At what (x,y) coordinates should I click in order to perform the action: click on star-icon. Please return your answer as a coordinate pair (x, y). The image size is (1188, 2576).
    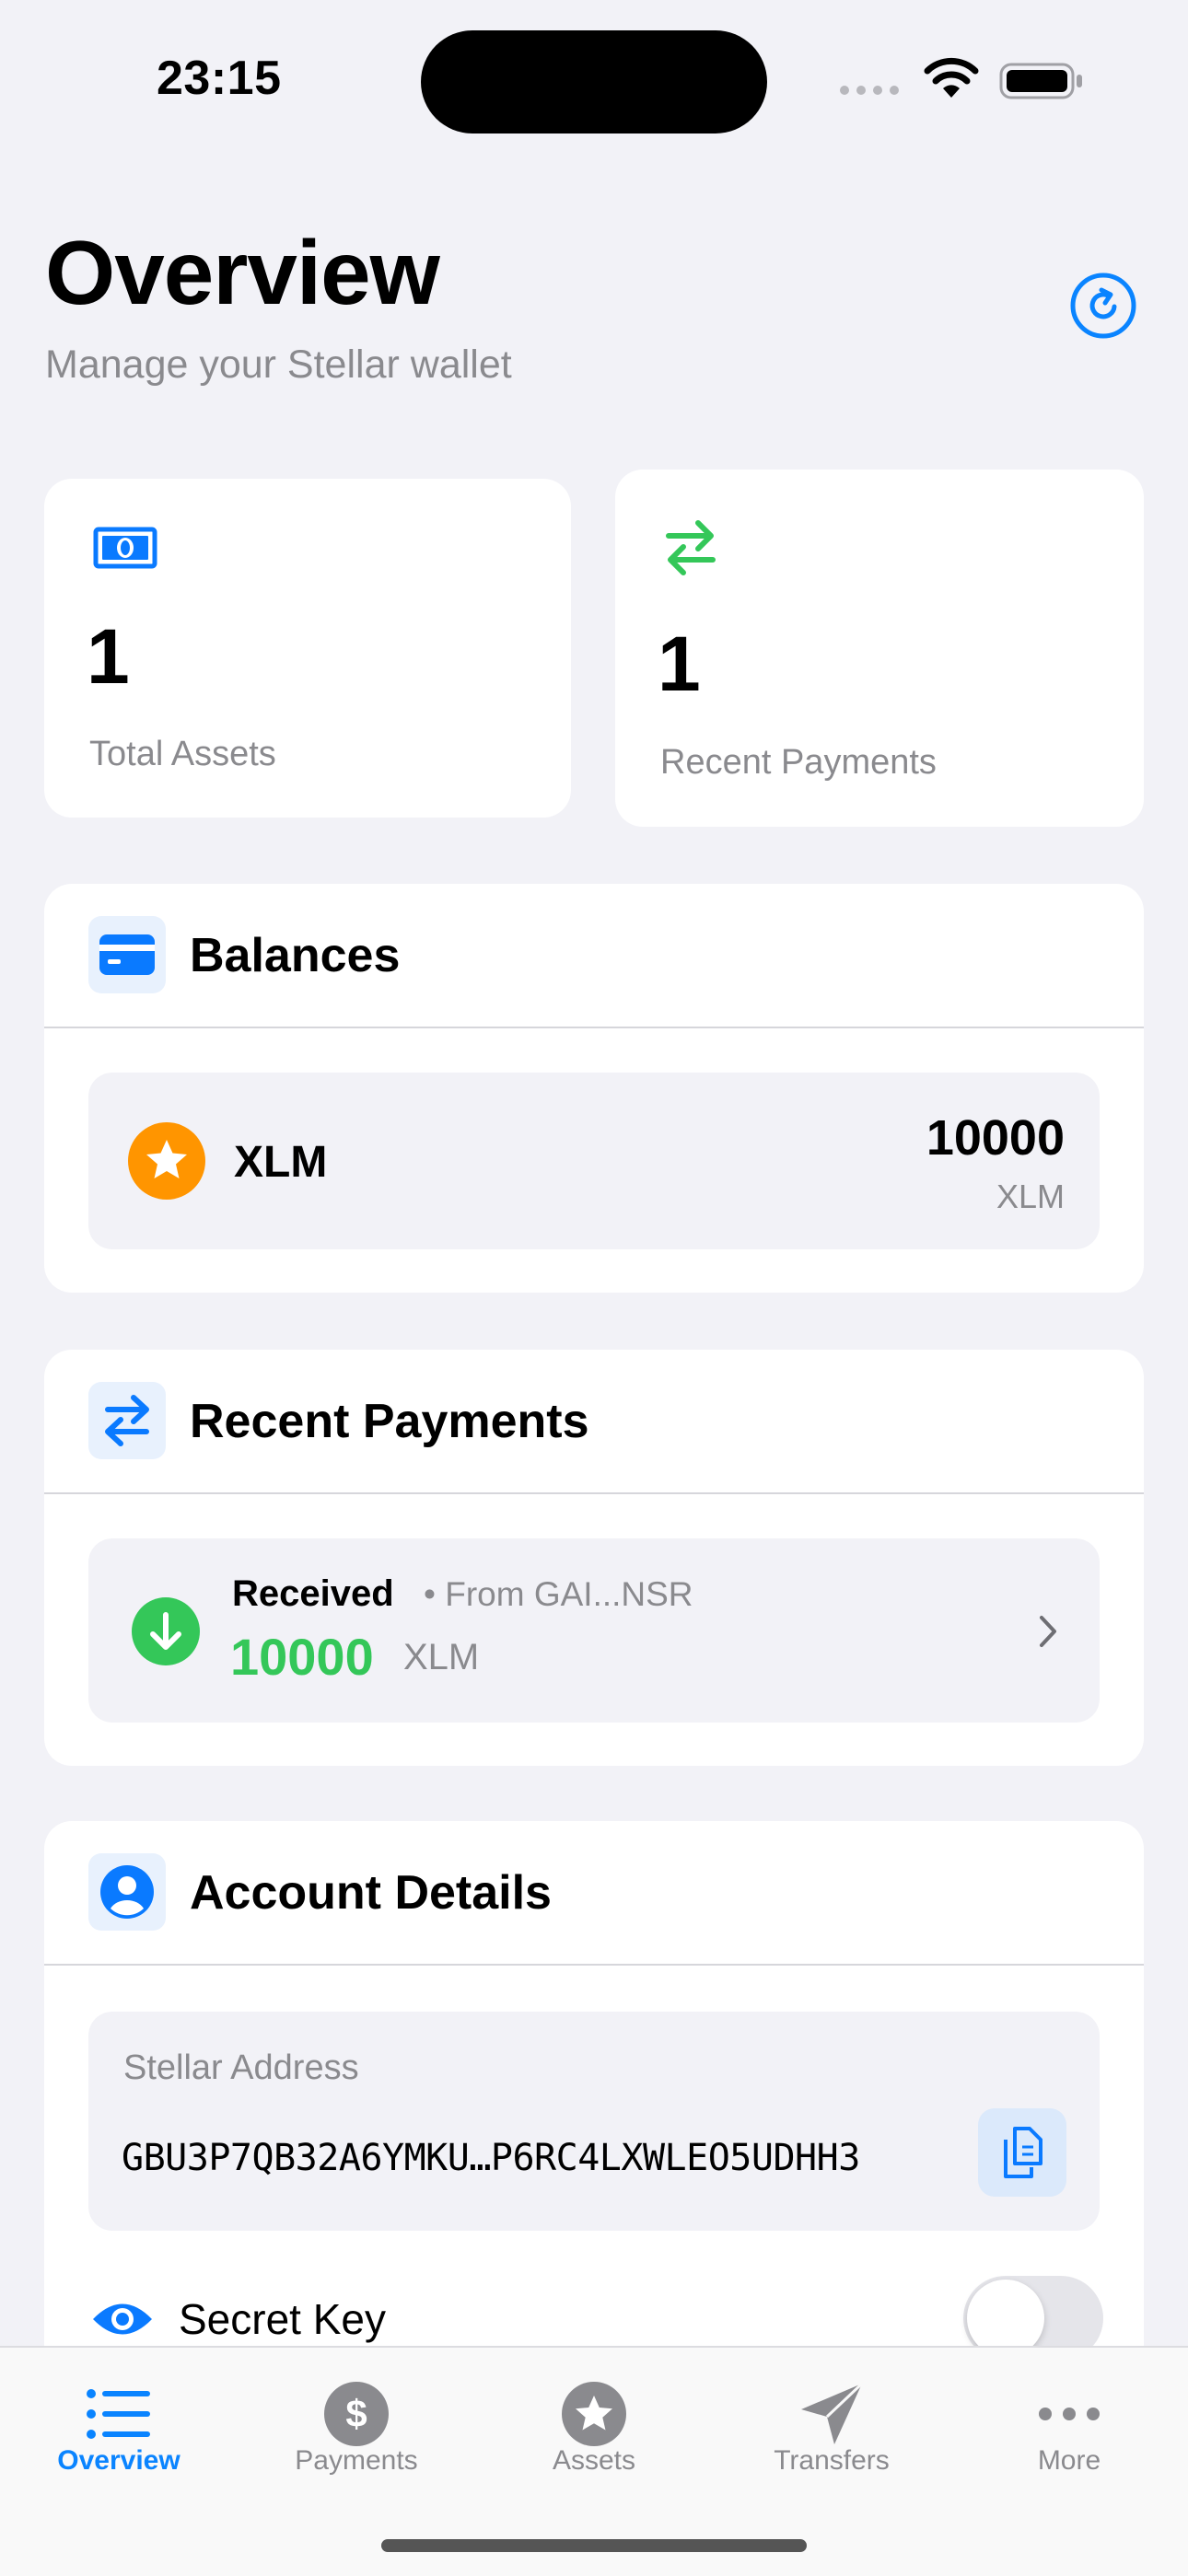
    Looking at the image, I should click on (166, 1161).